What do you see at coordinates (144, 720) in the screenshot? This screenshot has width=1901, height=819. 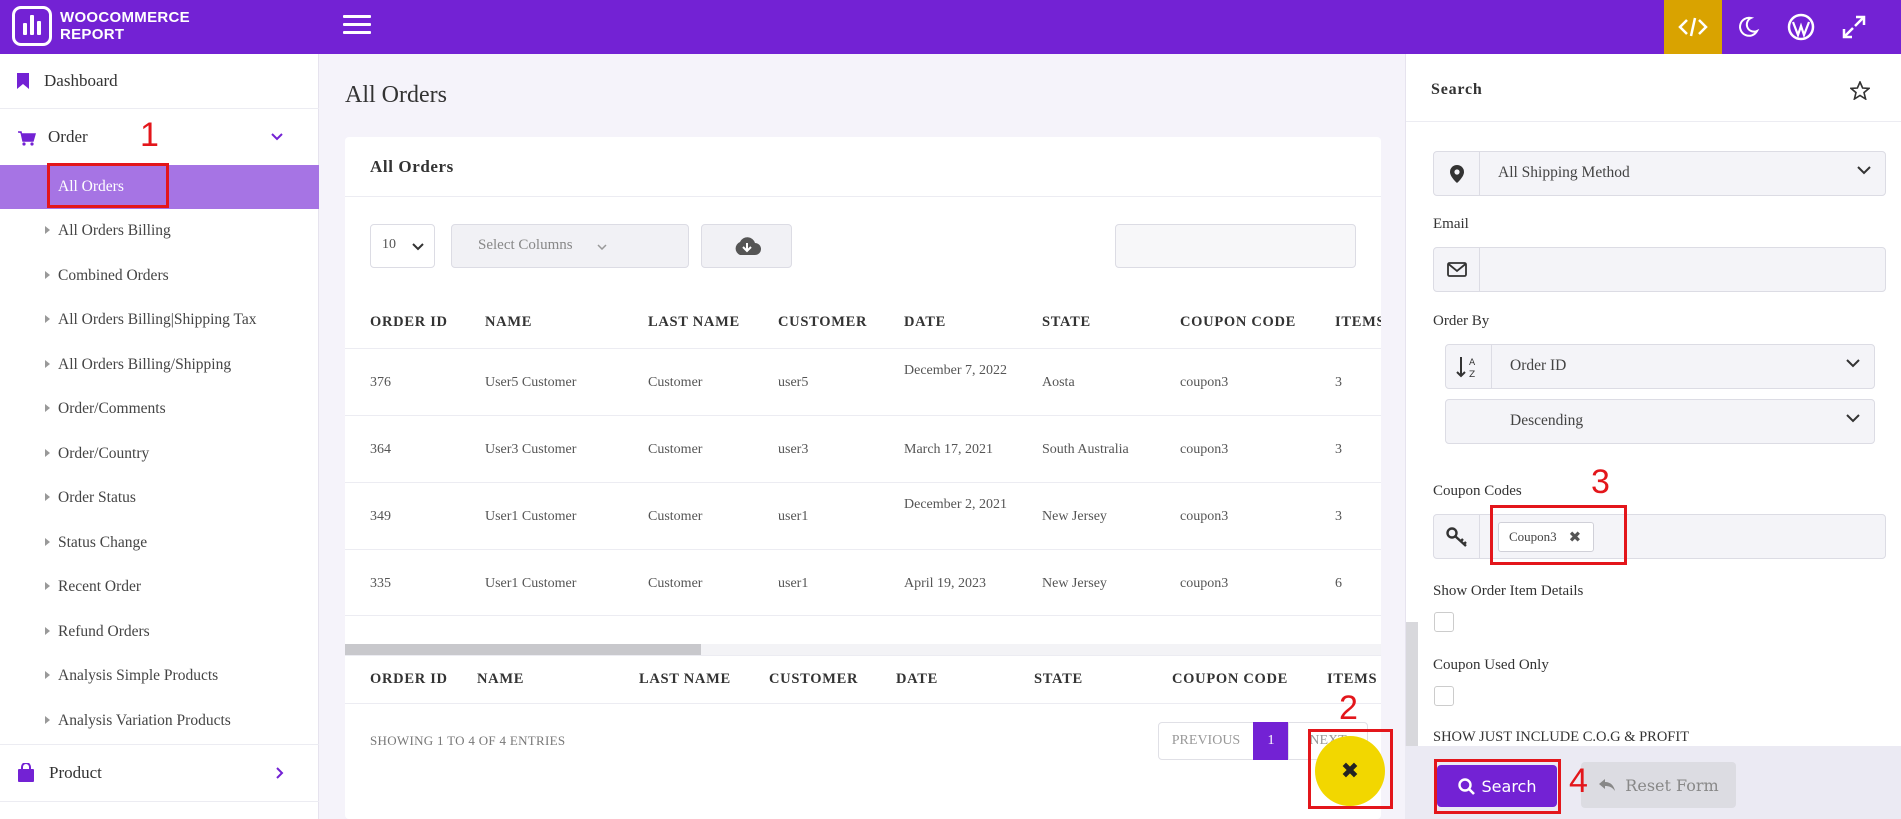 I see `sidebar-item-label: Analysis Variation Products` at bounding box center [144, 720].